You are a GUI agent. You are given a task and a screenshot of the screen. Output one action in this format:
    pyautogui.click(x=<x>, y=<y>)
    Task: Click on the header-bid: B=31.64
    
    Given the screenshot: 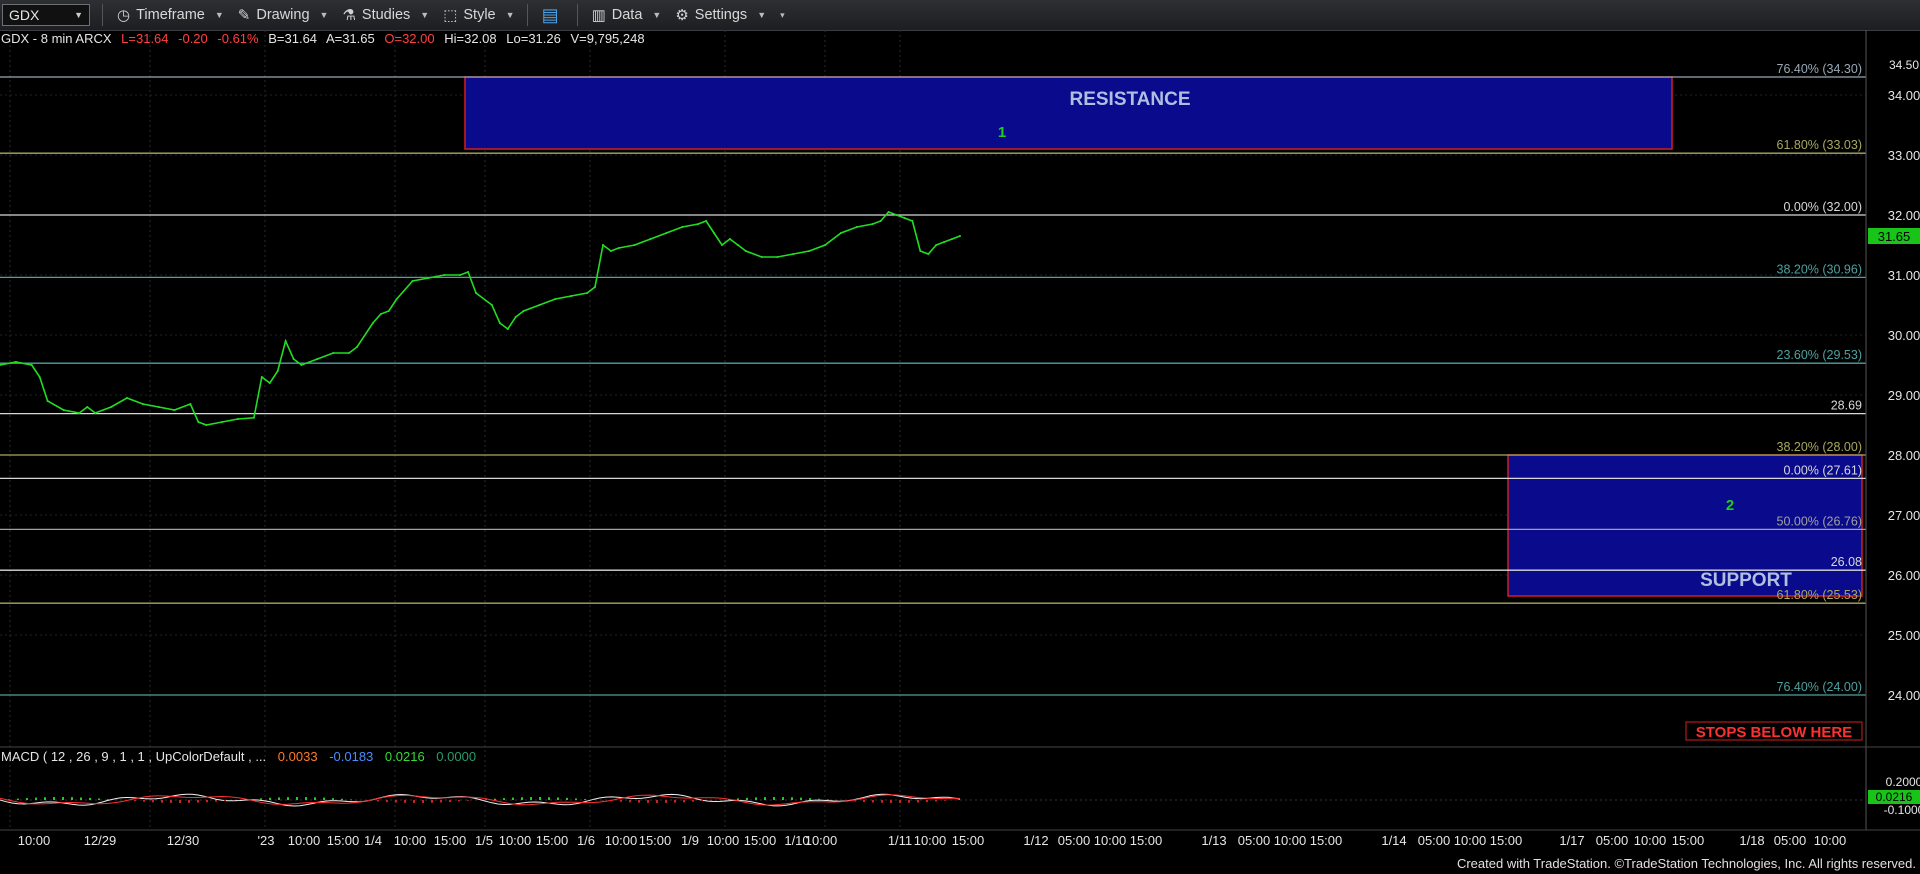 What is the action you would take?
    pyautogui.click(x=292, y=38)
    